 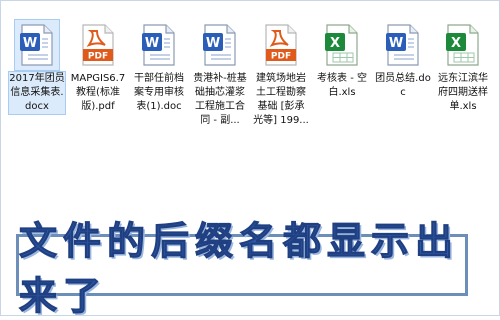 I want to click on file-name: 考核表 - 空白.xls, so click(x=342, y=85).